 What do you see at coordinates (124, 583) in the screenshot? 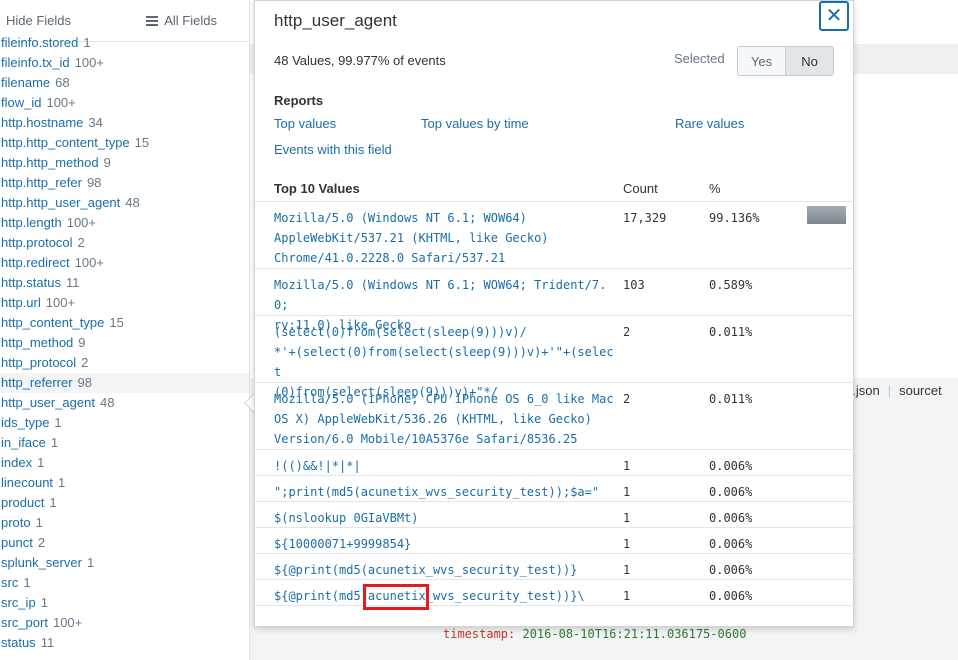
I see `field-item: src 1` at bounding box center [124, 583].